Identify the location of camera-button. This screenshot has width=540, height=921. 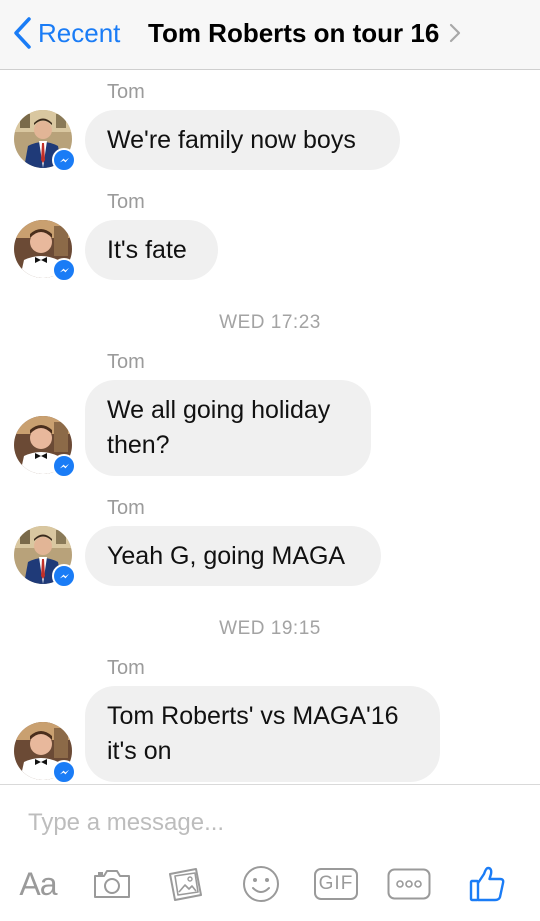
(112, 884).